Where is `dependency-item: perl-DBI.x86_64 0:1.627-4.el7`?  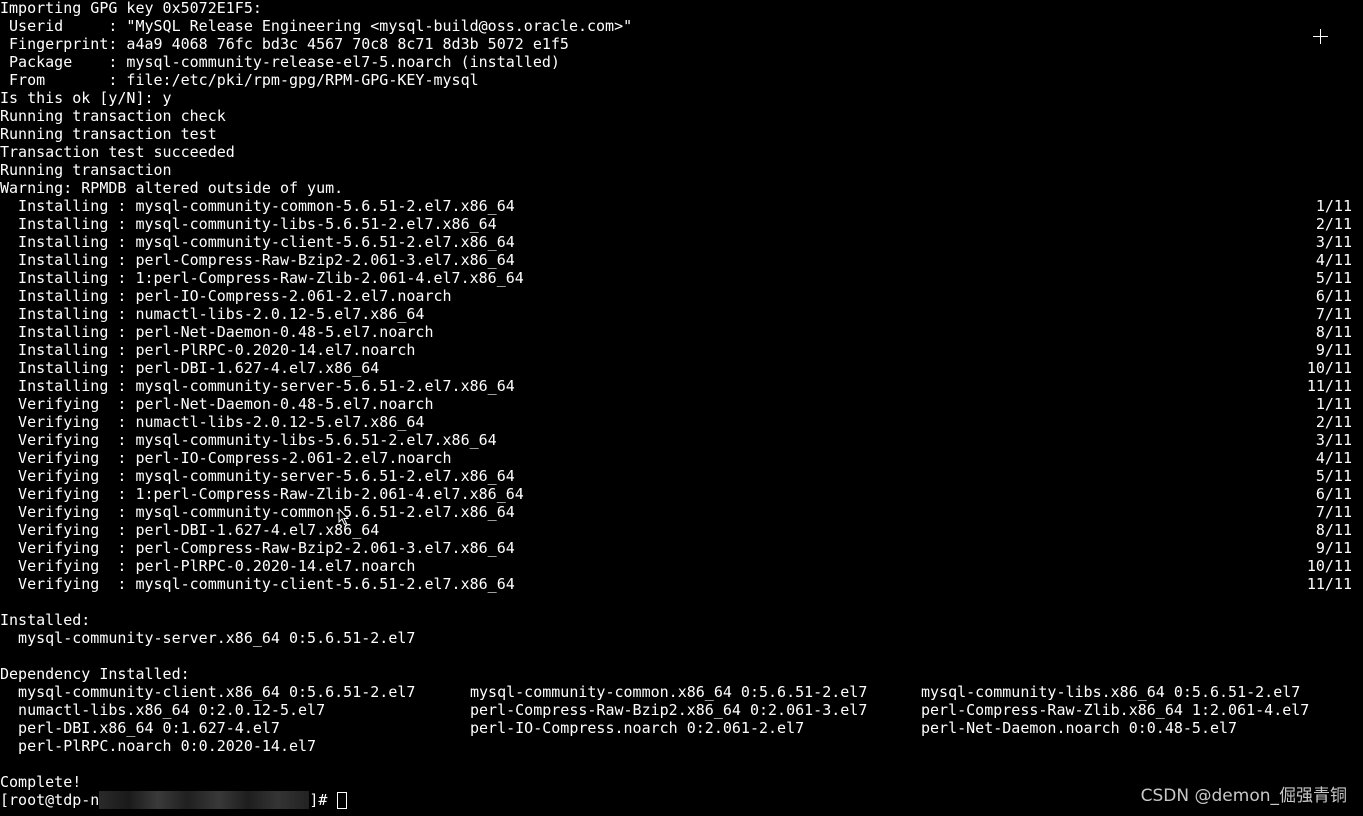
dependency-item: perl-DBI.x86_64 0:1.627-4.el7 is located at coordinates (140, 728).